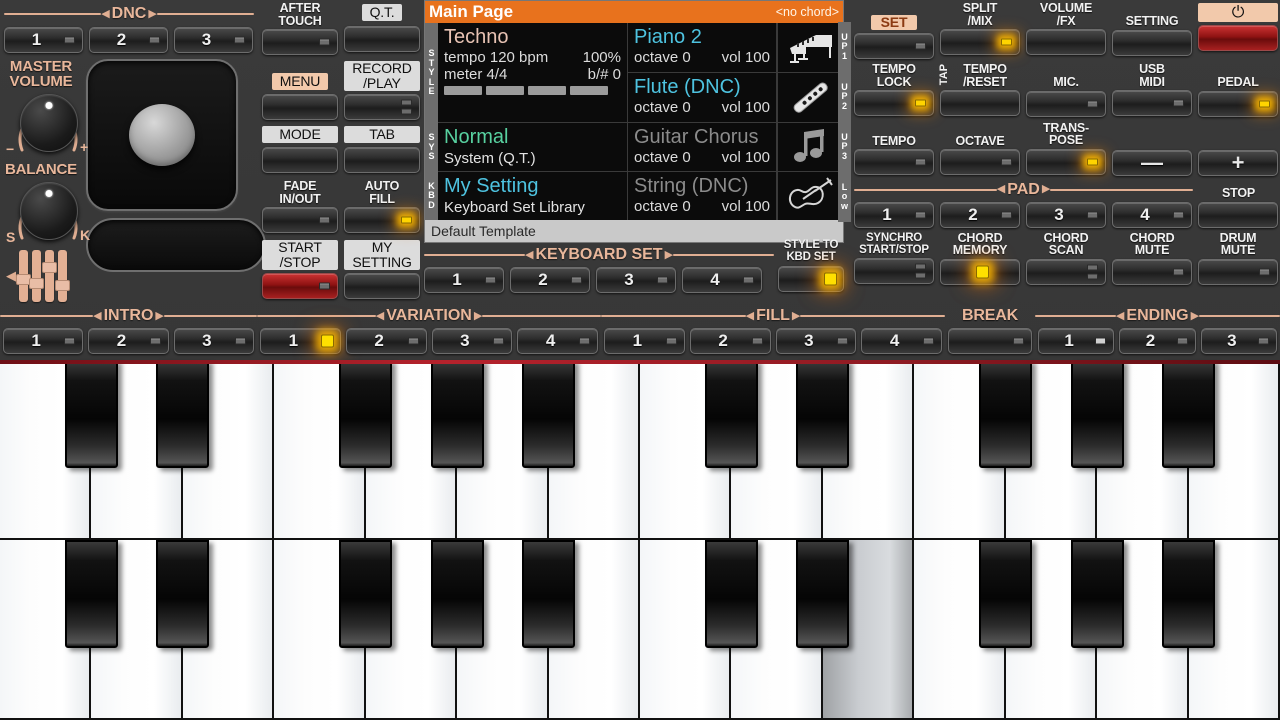  Describe the element at coordinates (1157, 341) in the screenshot. I see `ending-button-2: 2` at that location.